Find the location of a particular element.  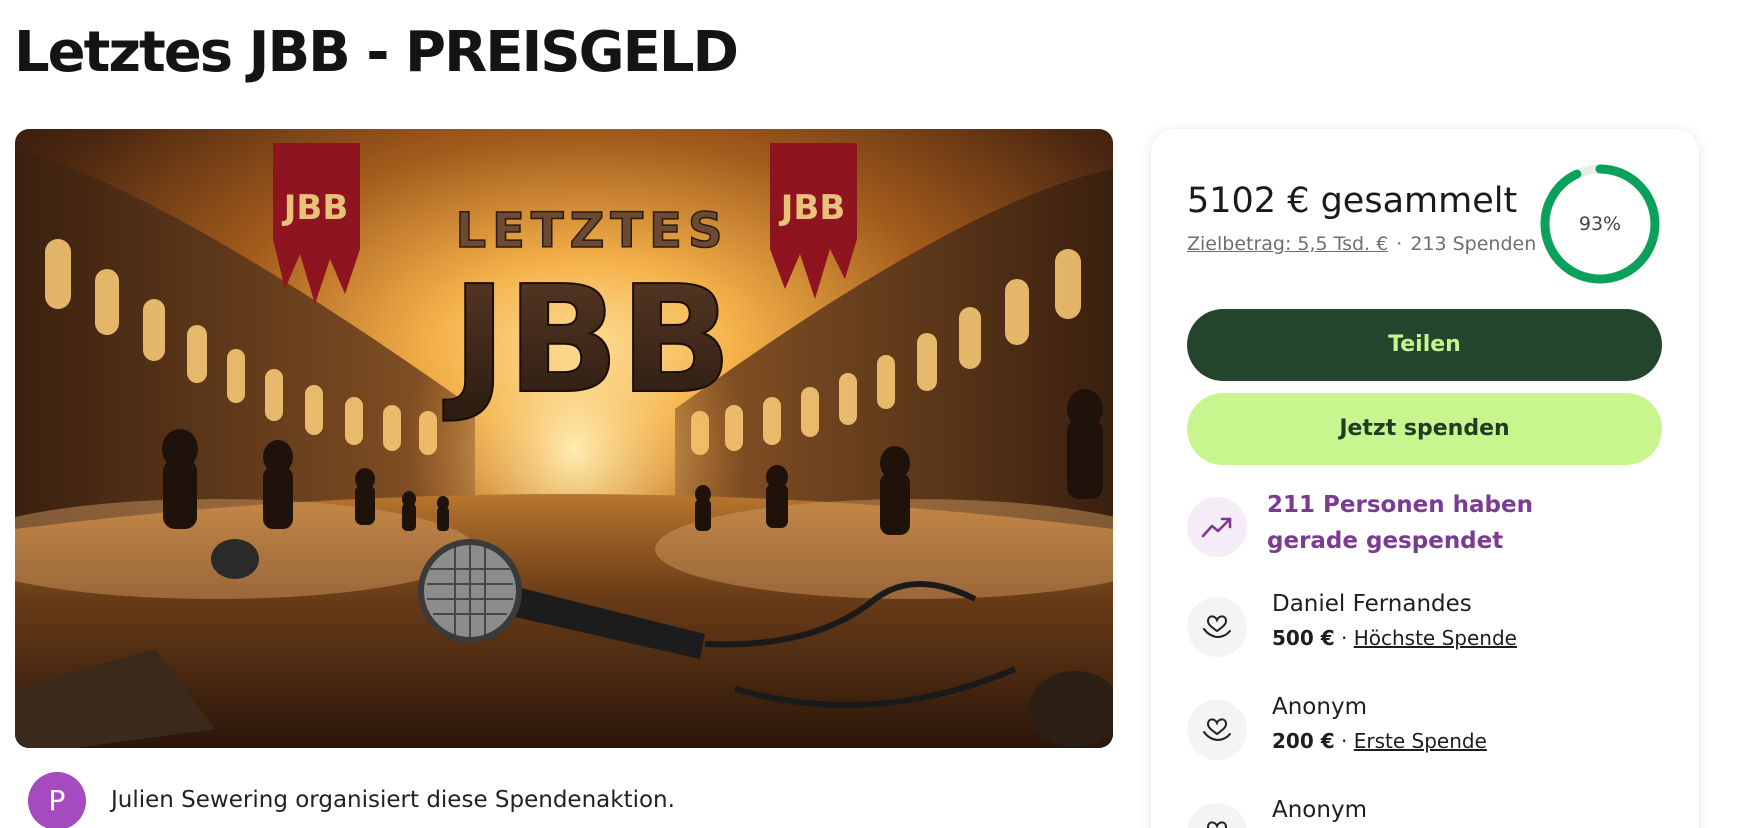

hero-text-line1: LETZTES is located at coordinates (591, 231).